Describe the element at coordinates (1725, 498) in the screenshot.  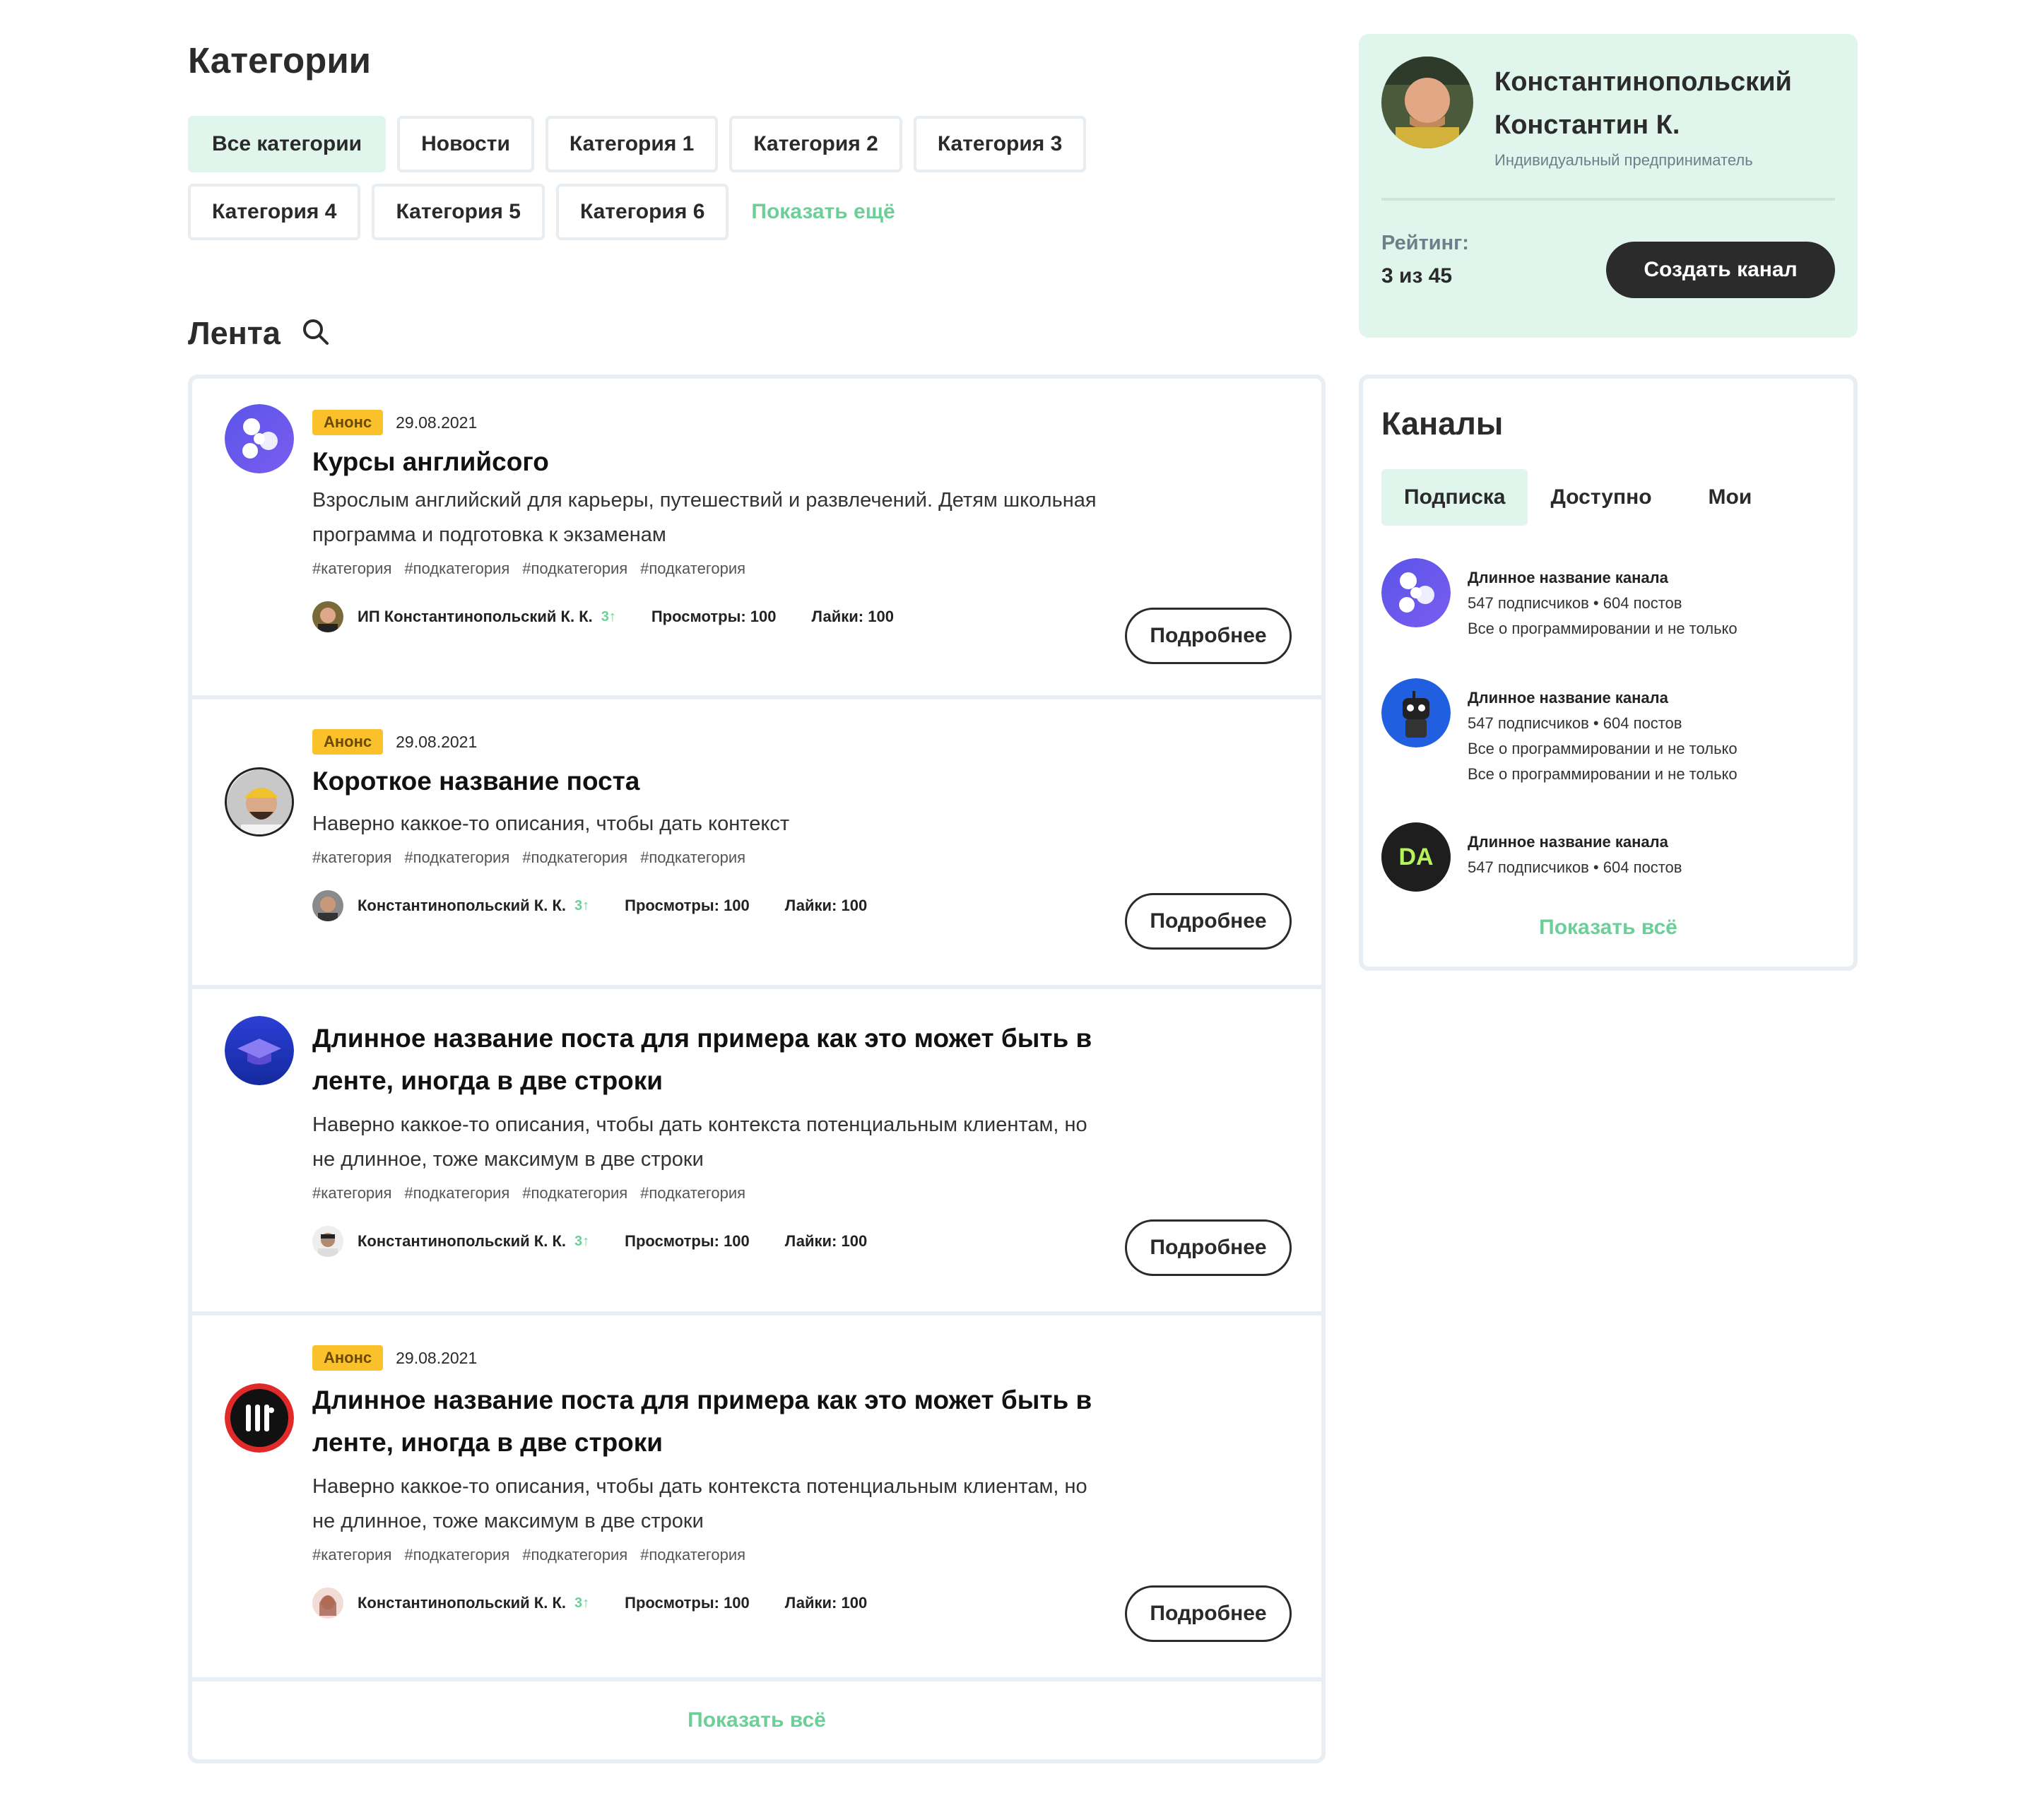
I see `tab-mine: Мои` at that location.